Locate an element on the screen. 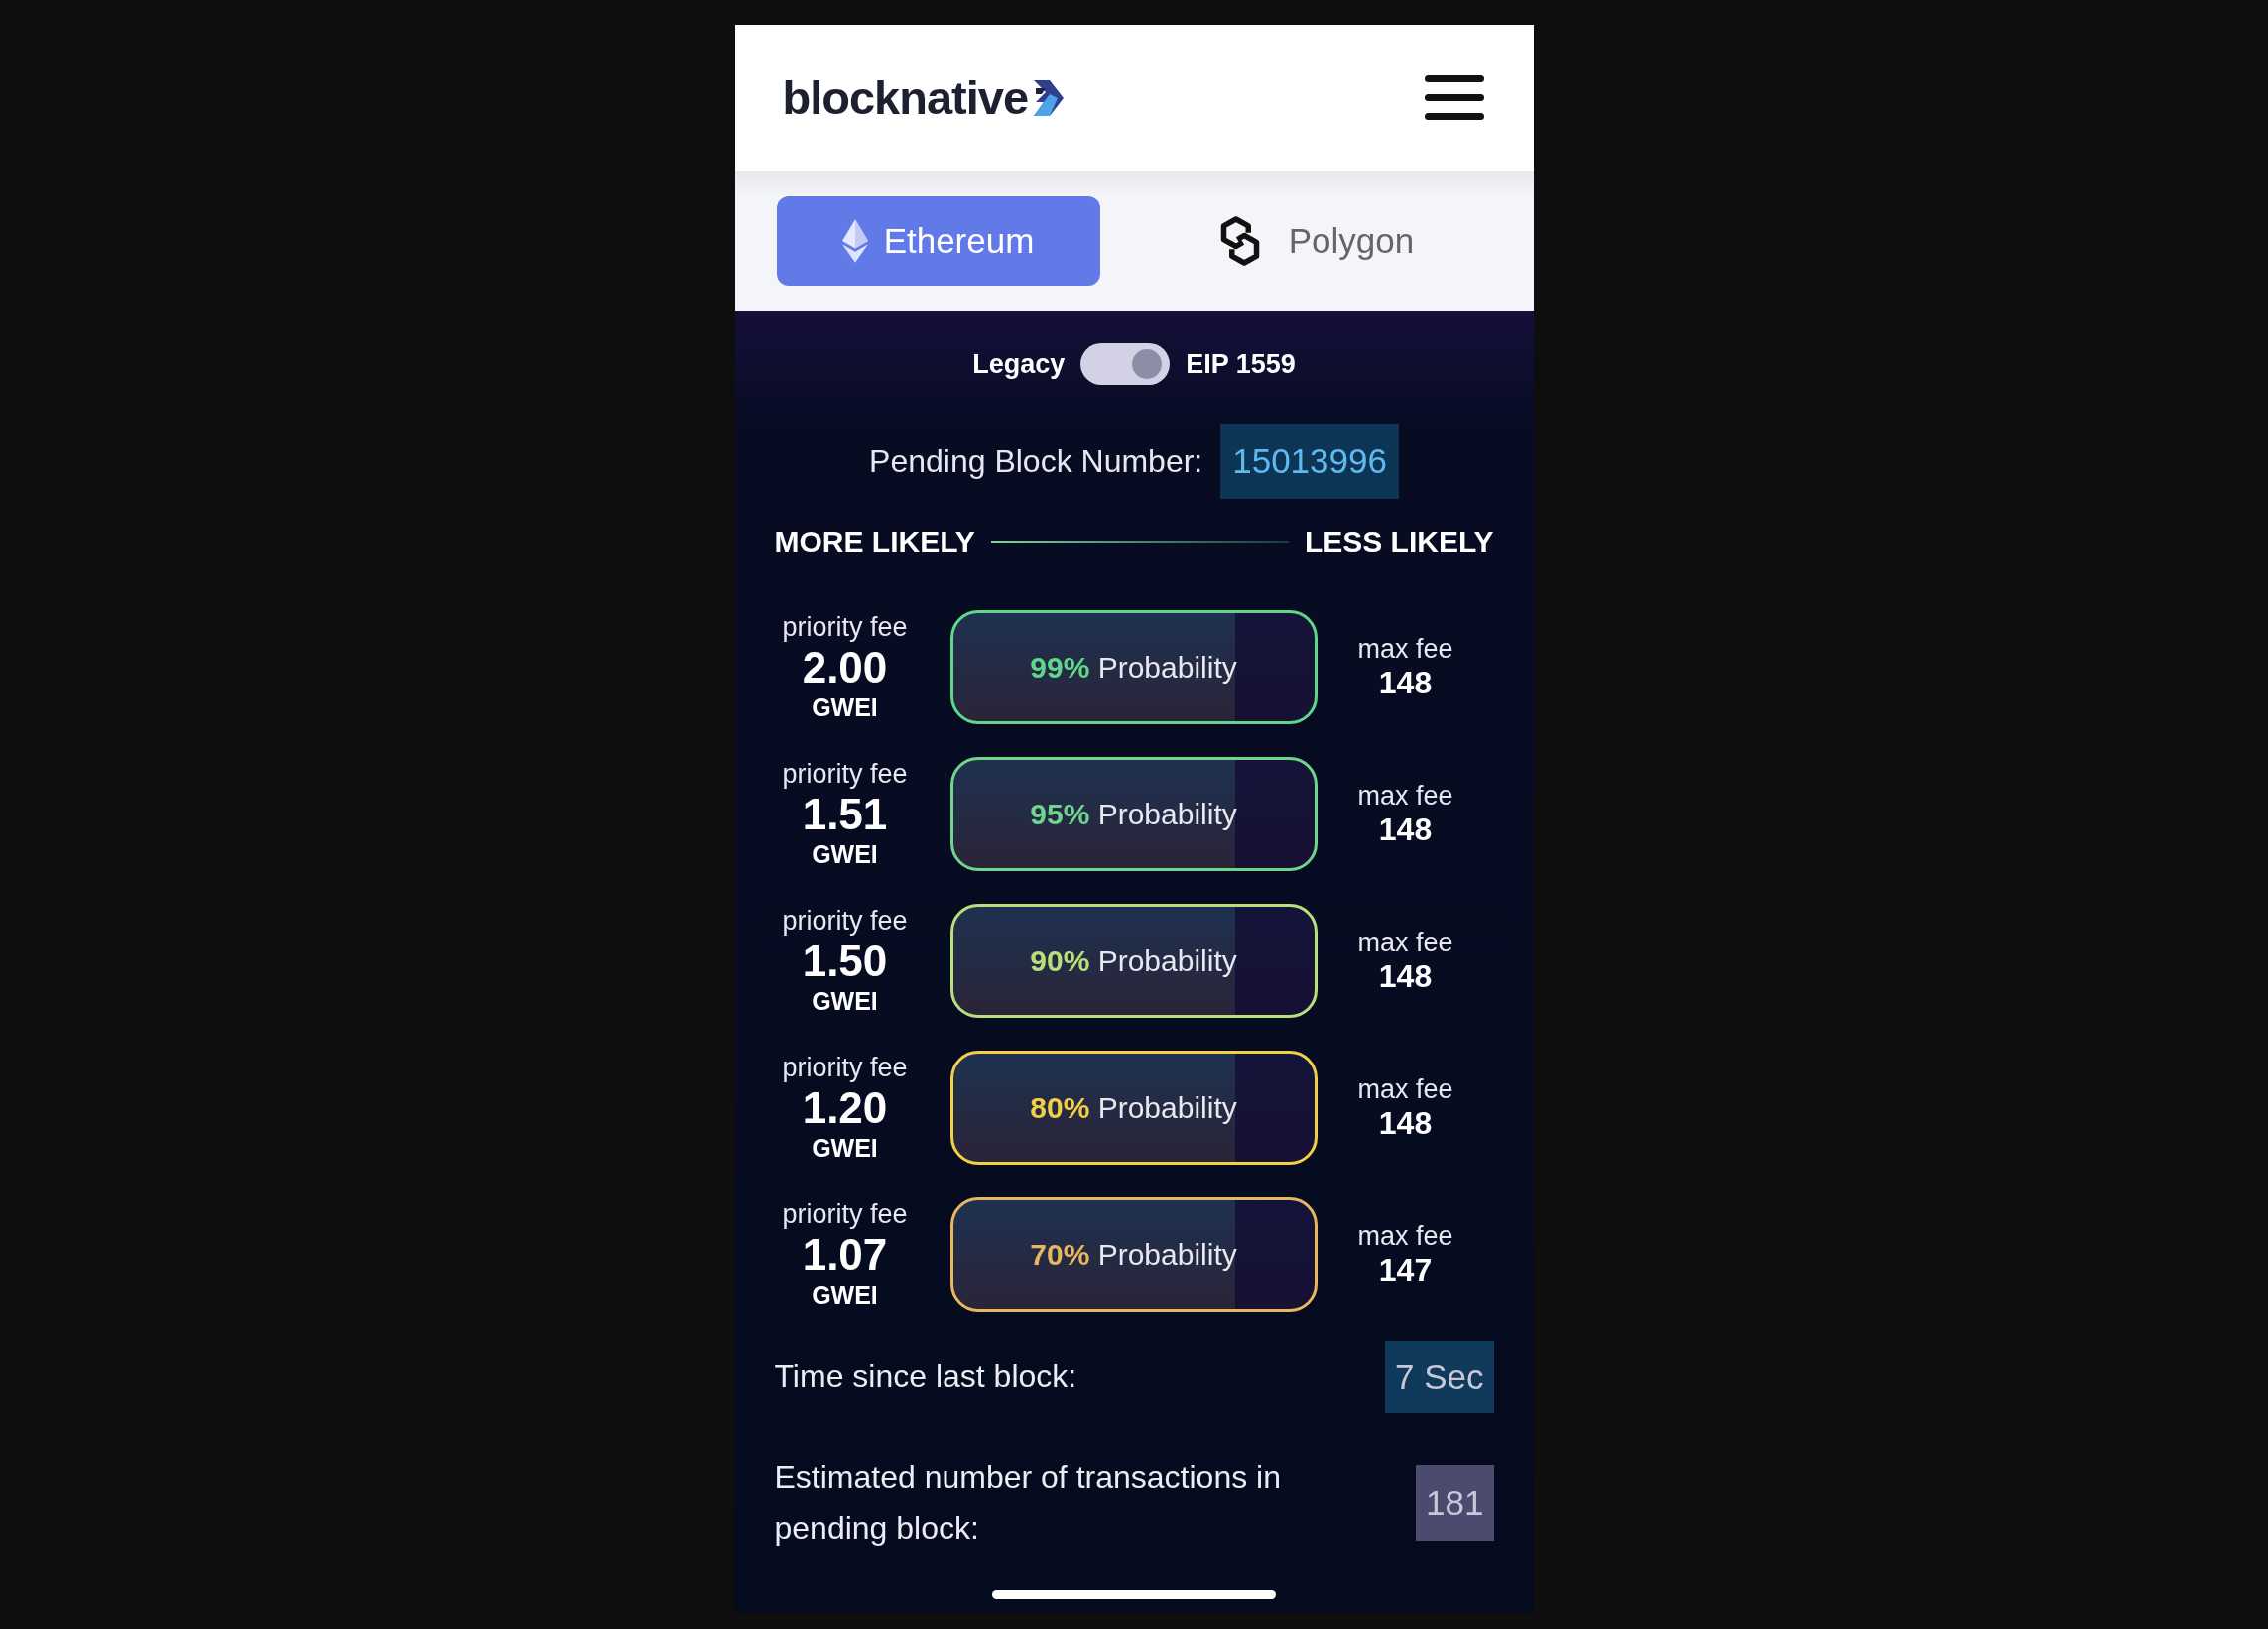  probability-text: 70% Probability is located at coordinates (1133, 1254).